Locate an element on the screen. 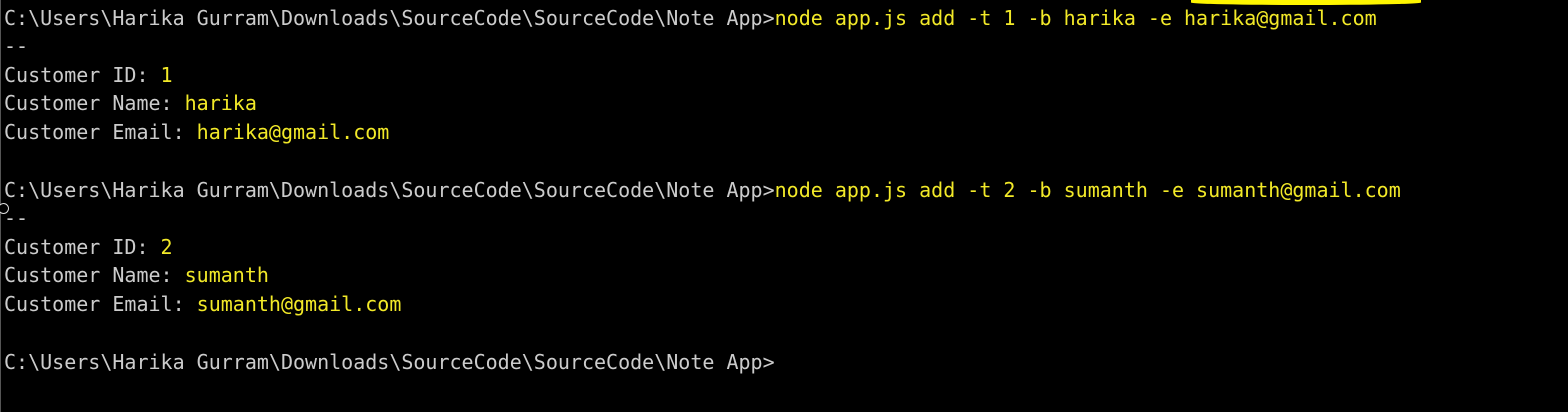 The height and width of the screenshot is (412, 1568). customer-id-value: 2 is located at coordinates (166, 247).